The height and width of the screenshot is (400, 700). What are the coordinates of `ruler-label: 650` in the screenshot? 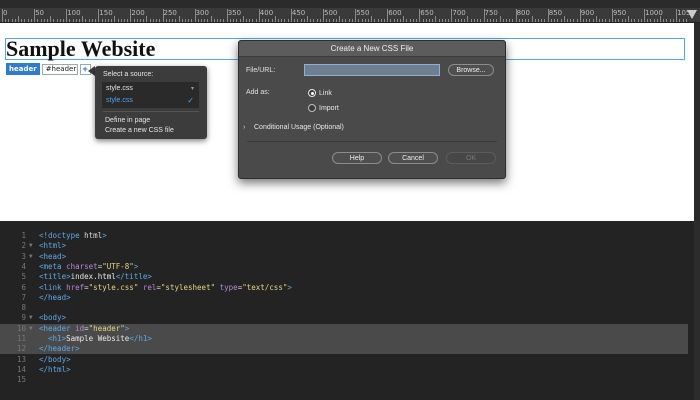 It's located at (427, 13).